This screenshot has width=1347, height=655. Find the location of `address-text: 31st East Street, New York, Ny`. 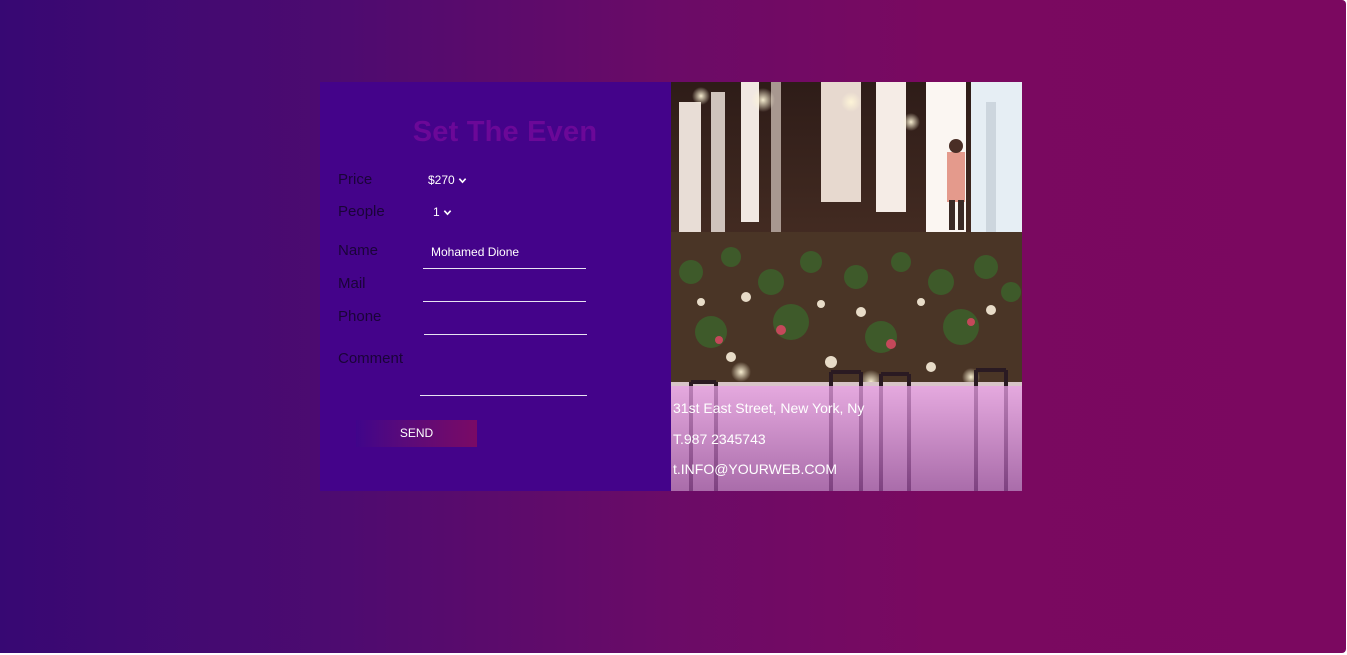

address-text: 31st East Street, New York, Ny is located at coordinates (769, 408).